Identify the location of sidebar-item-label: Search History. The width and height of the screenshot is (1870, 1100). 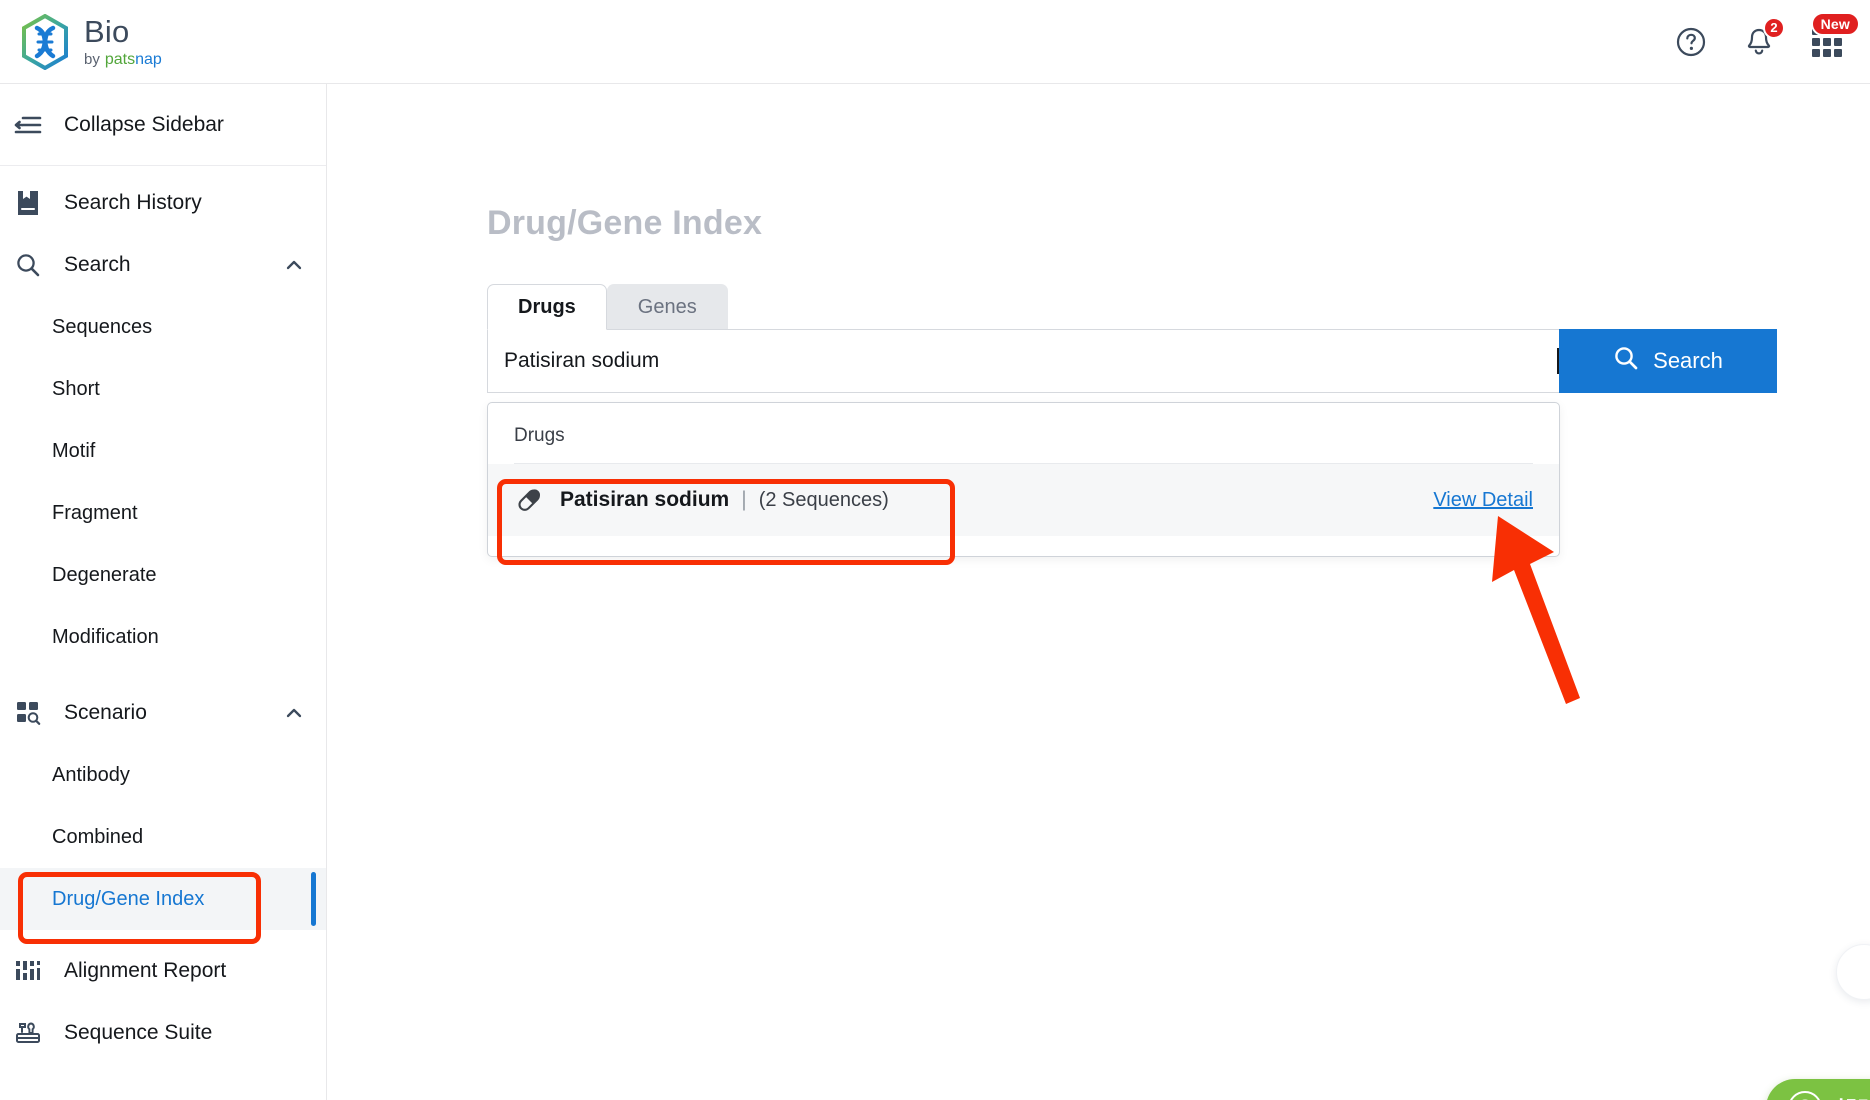
(133, 202).